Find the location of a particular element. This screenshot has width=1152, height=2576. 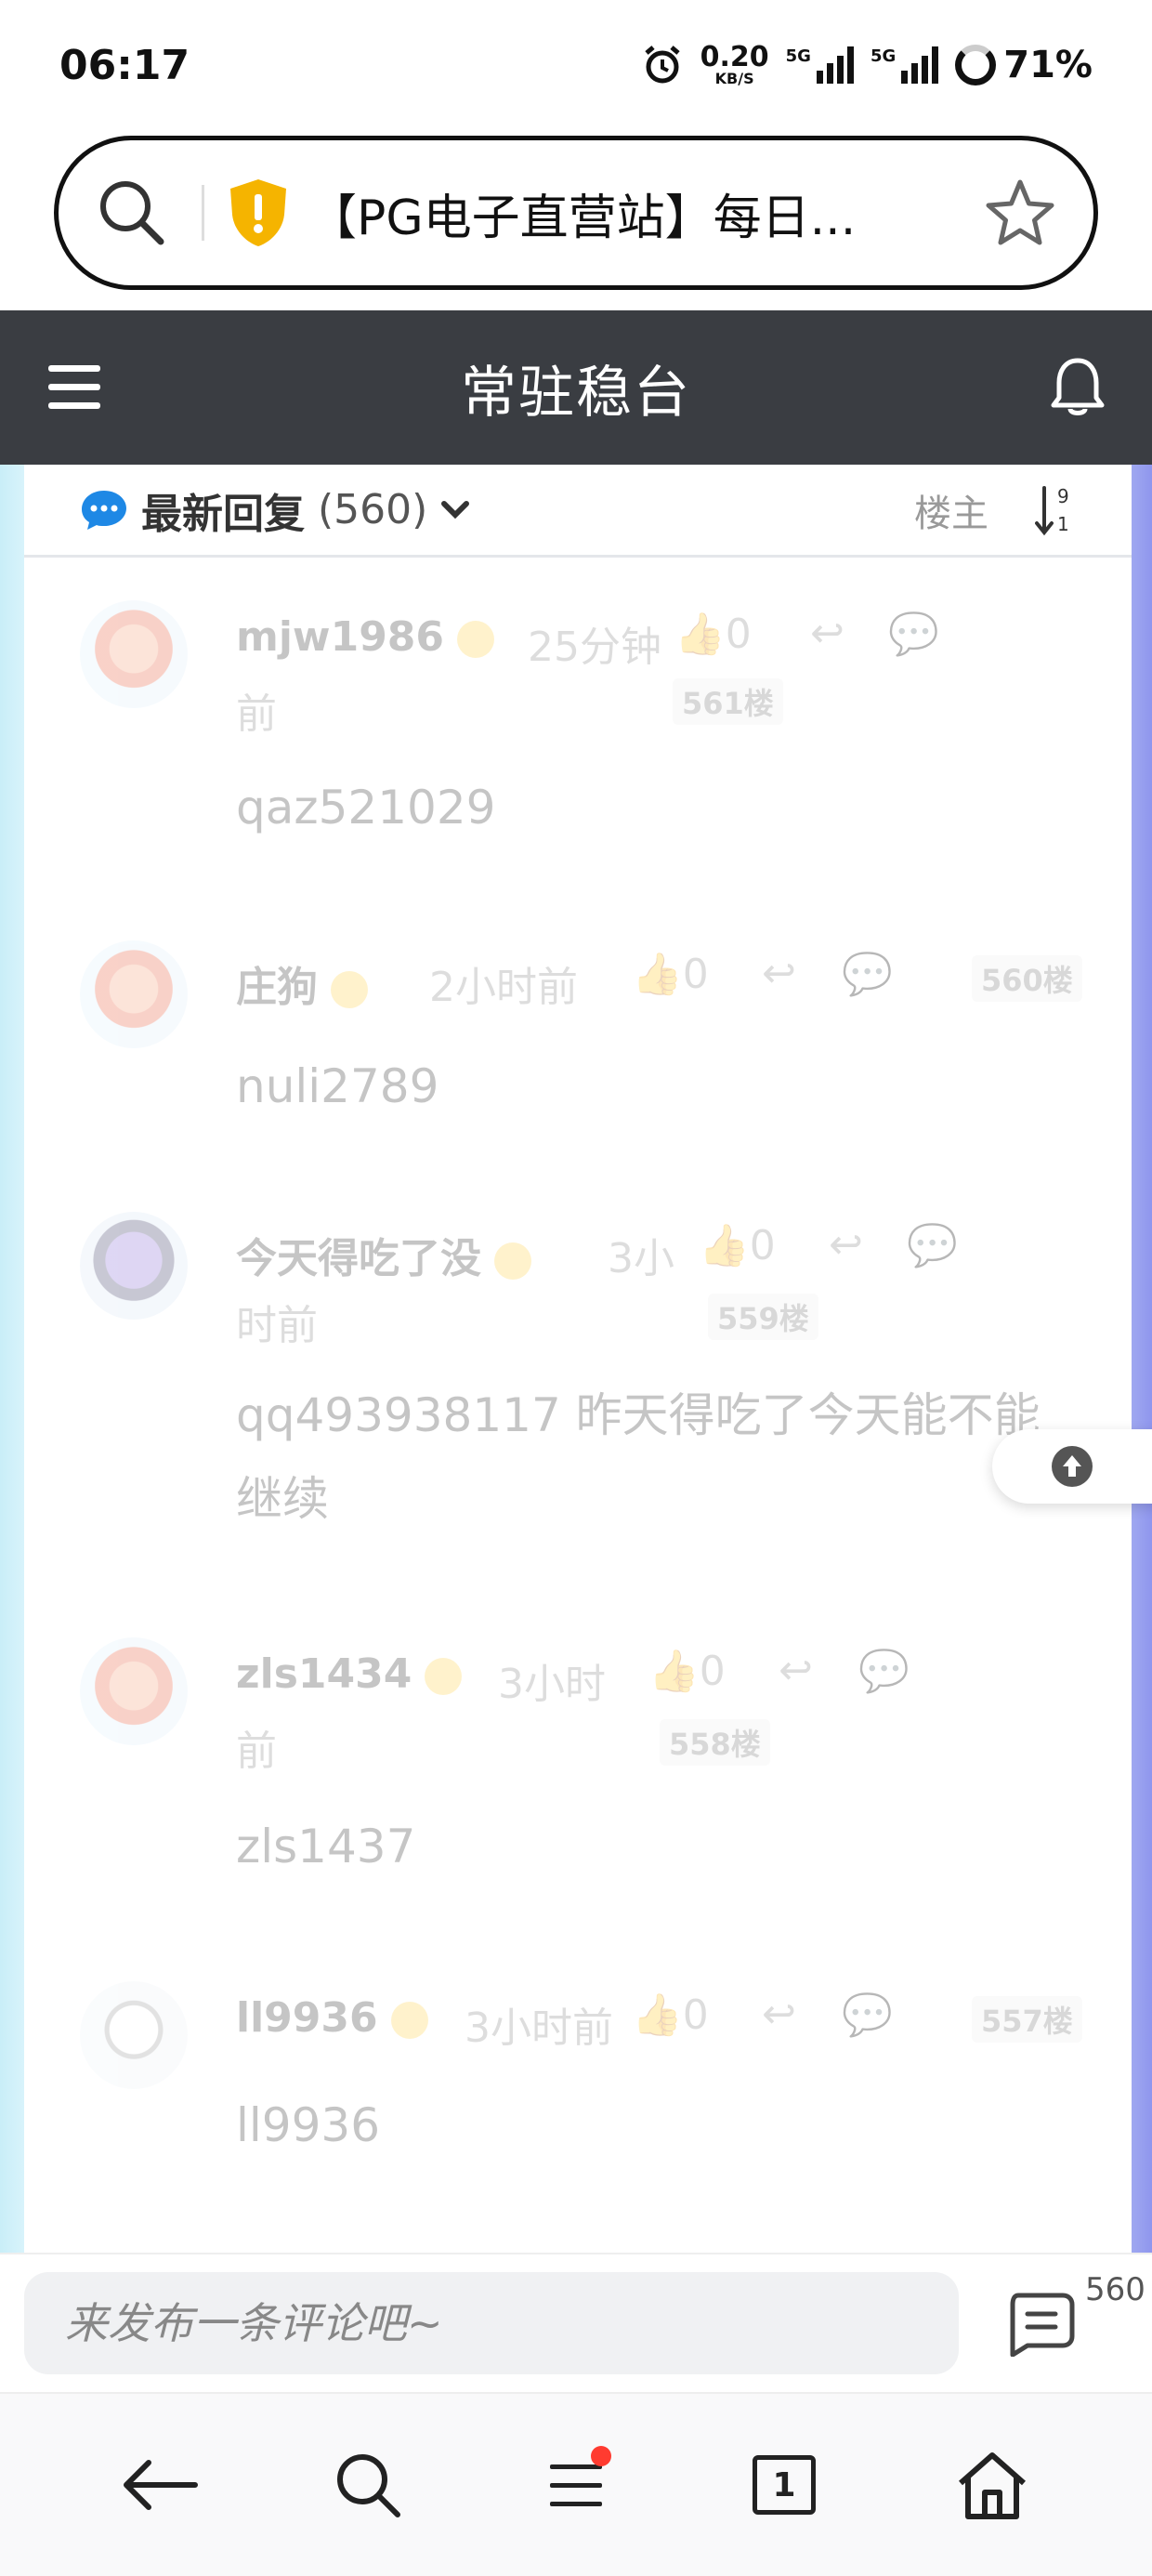

floor-number: 558楼 is located at coordinates (715, 1742).